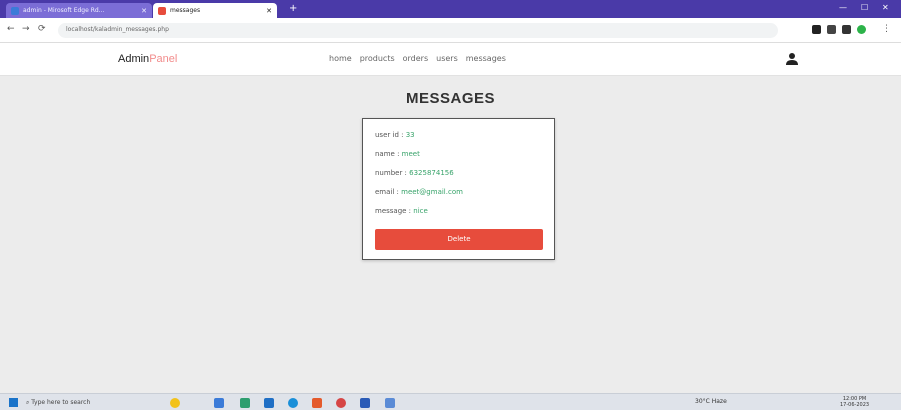 The image size is (901, 410). What do you see at coordinates (864, 7) in the screenshot?
I see `maximize-icon: ☐` at bounding box center [864, 7].